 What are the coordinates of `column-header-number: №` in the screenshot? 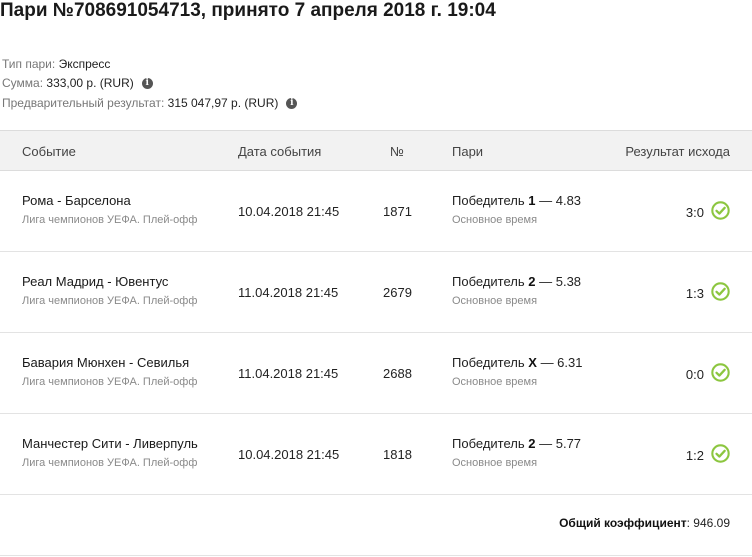 It's located at (397, 151).